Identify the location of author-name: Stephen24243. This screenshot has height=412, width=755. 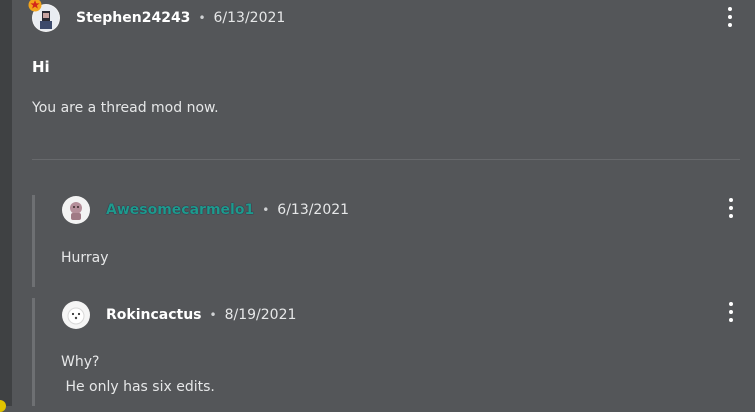
(133, 18).